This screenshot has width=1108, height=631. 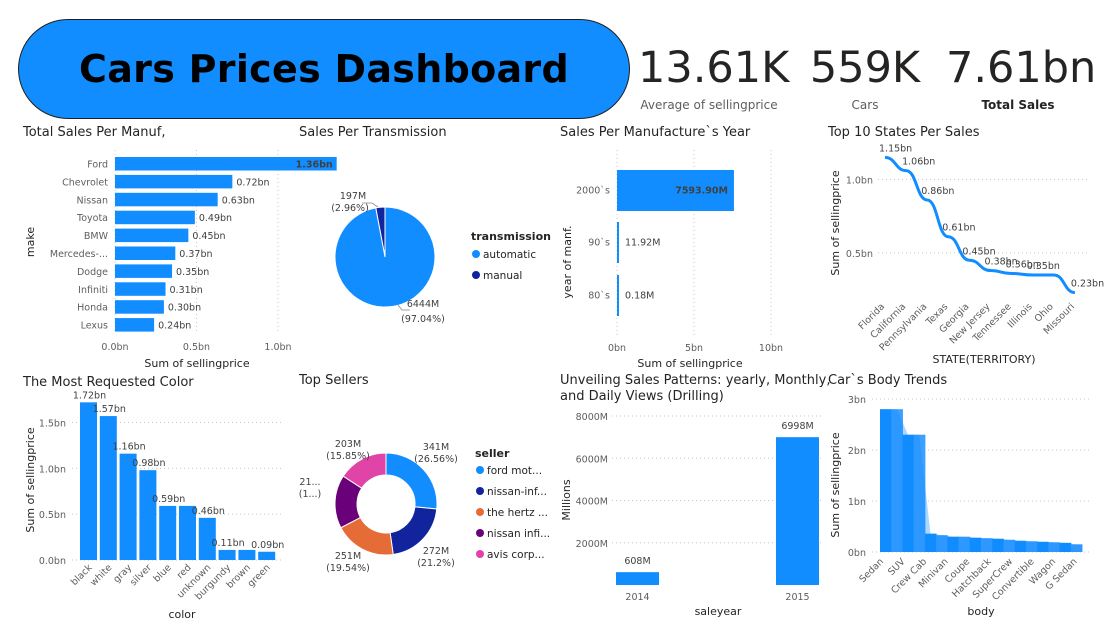 What do you see at coordinates (108, 488) in the screenshot?
I see `bar-white` at bounding box center [108, 488].